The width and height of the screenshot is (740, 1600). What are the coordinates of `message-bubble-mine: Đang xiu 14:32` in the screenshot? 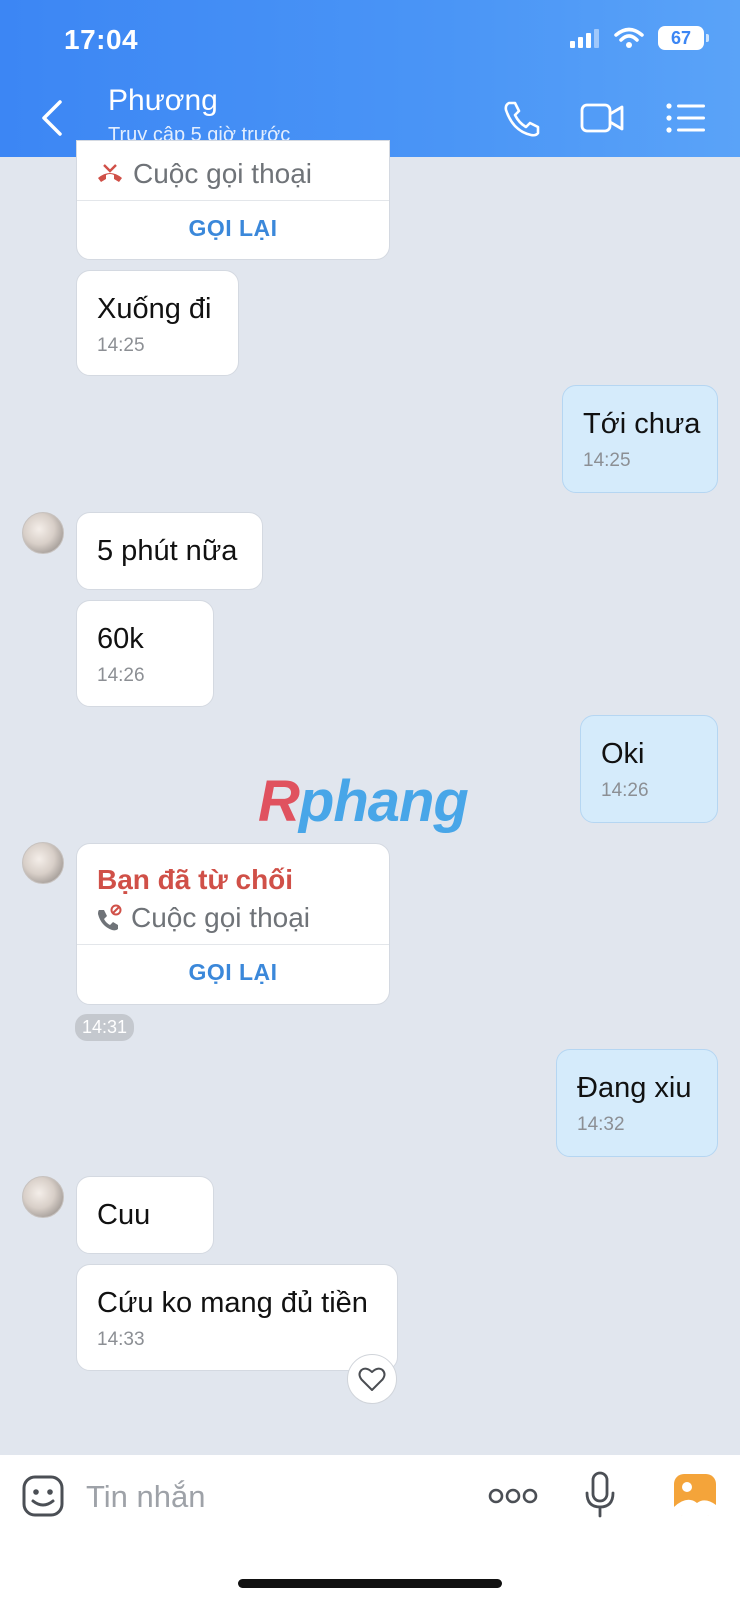 It's located at (637, 1103).